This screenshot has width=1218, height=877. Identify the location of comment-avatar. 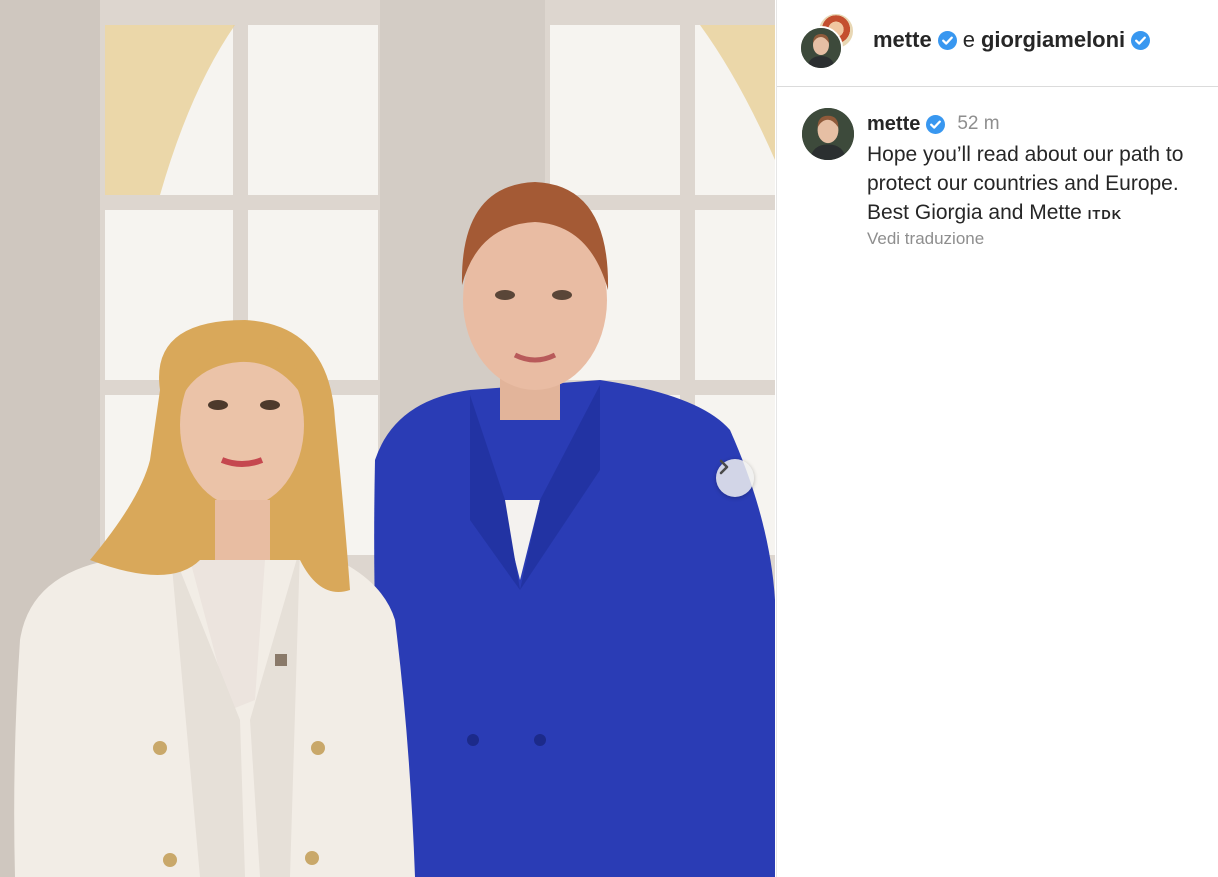
(828, 134).